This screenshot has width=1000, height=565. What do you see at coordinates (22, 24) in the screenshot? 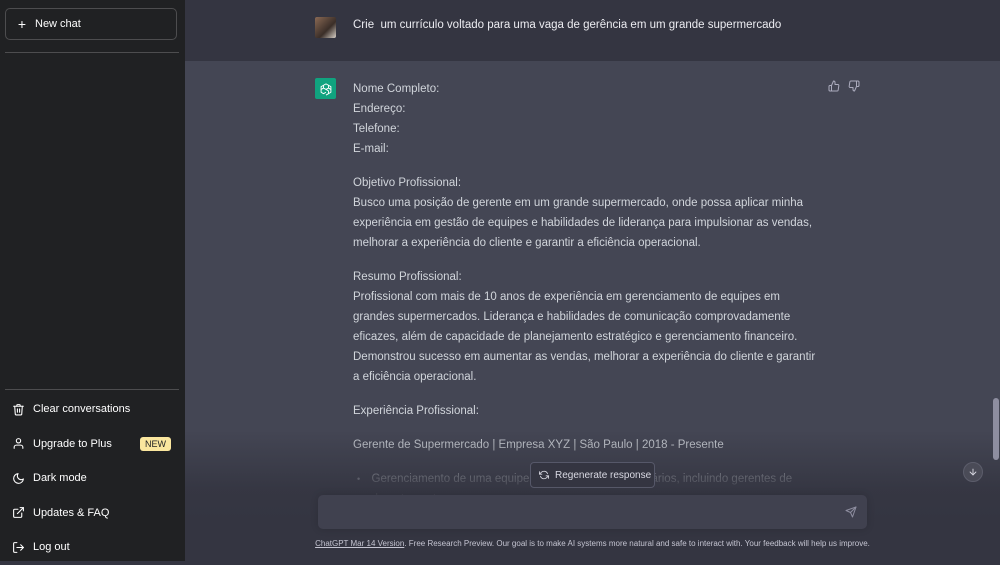
I see `plus-icon: +` at bounding box center [22, 24].